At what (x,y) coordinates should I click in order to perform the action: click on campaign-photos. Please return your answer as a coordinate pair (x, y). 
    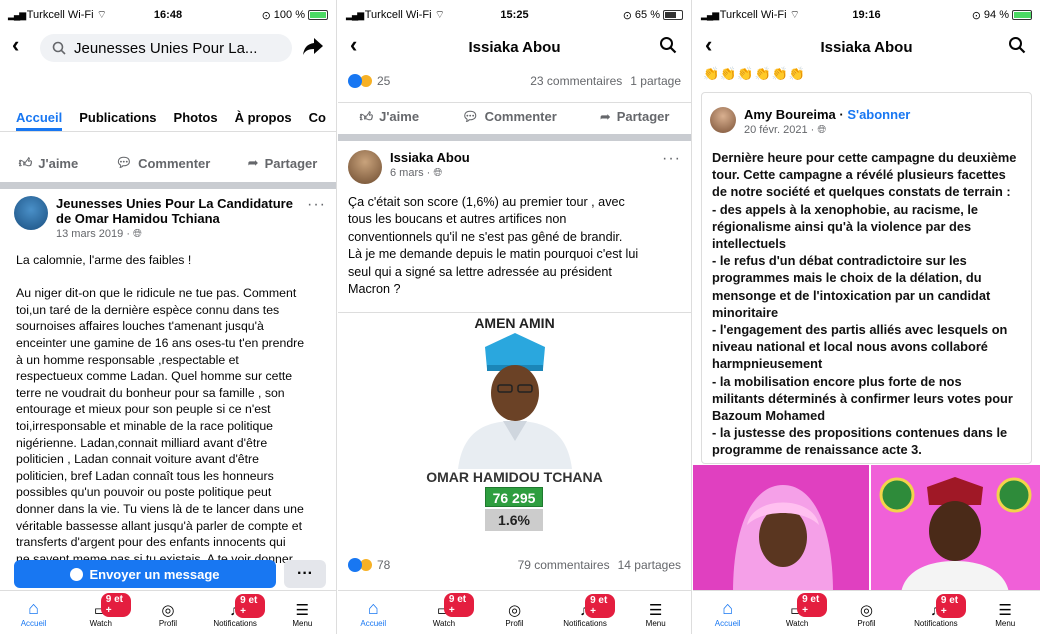
    Looking at the image, I should click on (866, 529).